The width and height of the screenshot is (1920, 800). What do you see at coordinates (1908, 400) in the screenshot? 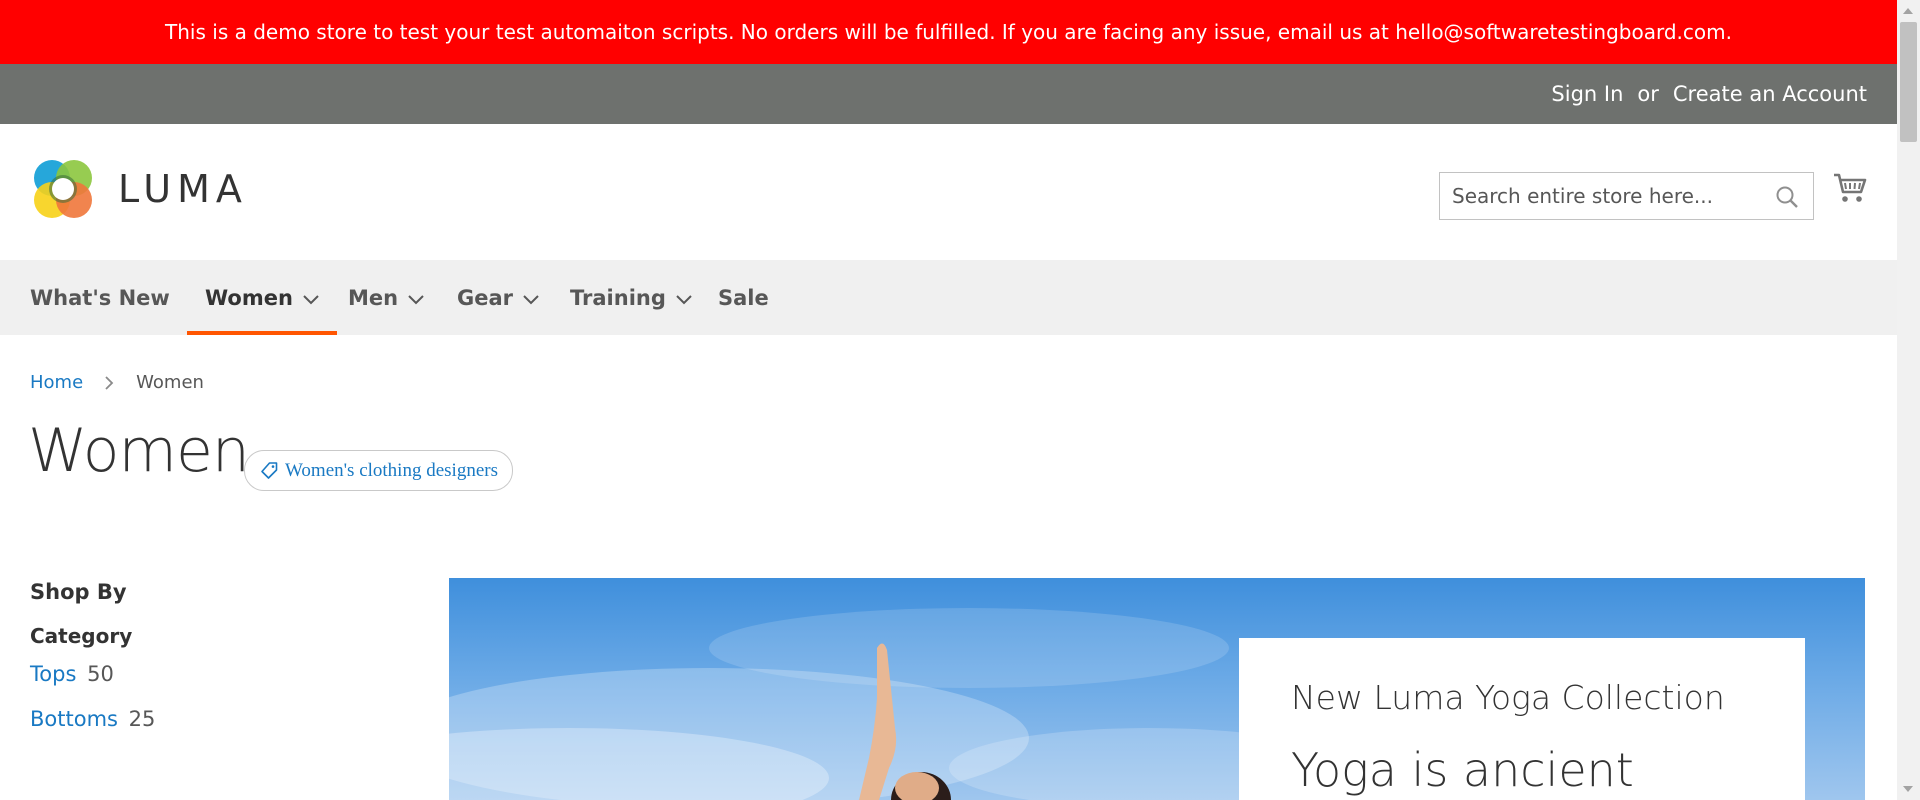
I see `page-scrollbar` at bounding box center [1908, 400].